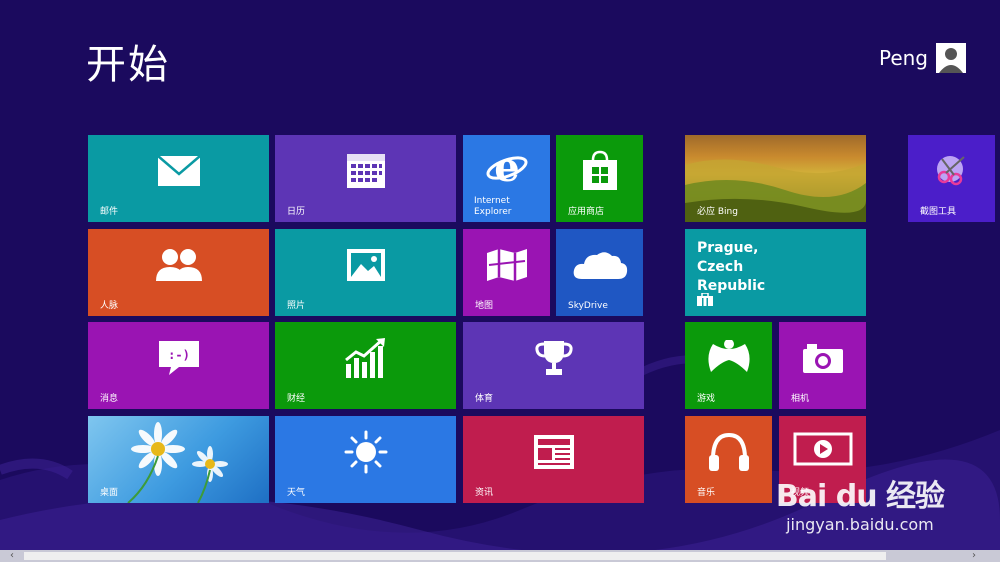 This screenshot has height=562, width=1000. Describe the element at coordinates (705, 300) in the screenshot. I see `briefcase-icon` at that location.